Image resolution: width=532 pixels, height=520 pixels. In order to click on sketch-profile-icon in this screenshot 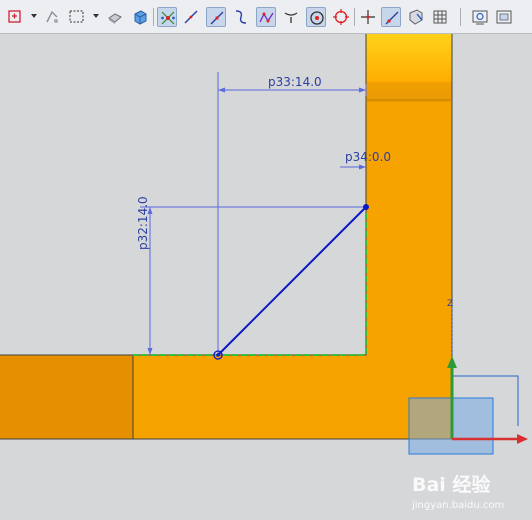, I will do `click(16, 17)`.